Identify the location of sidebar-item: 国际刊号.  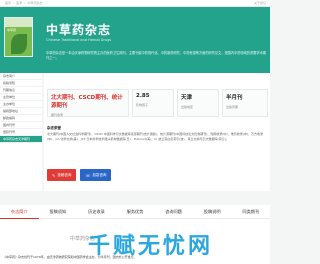
(21, 132).